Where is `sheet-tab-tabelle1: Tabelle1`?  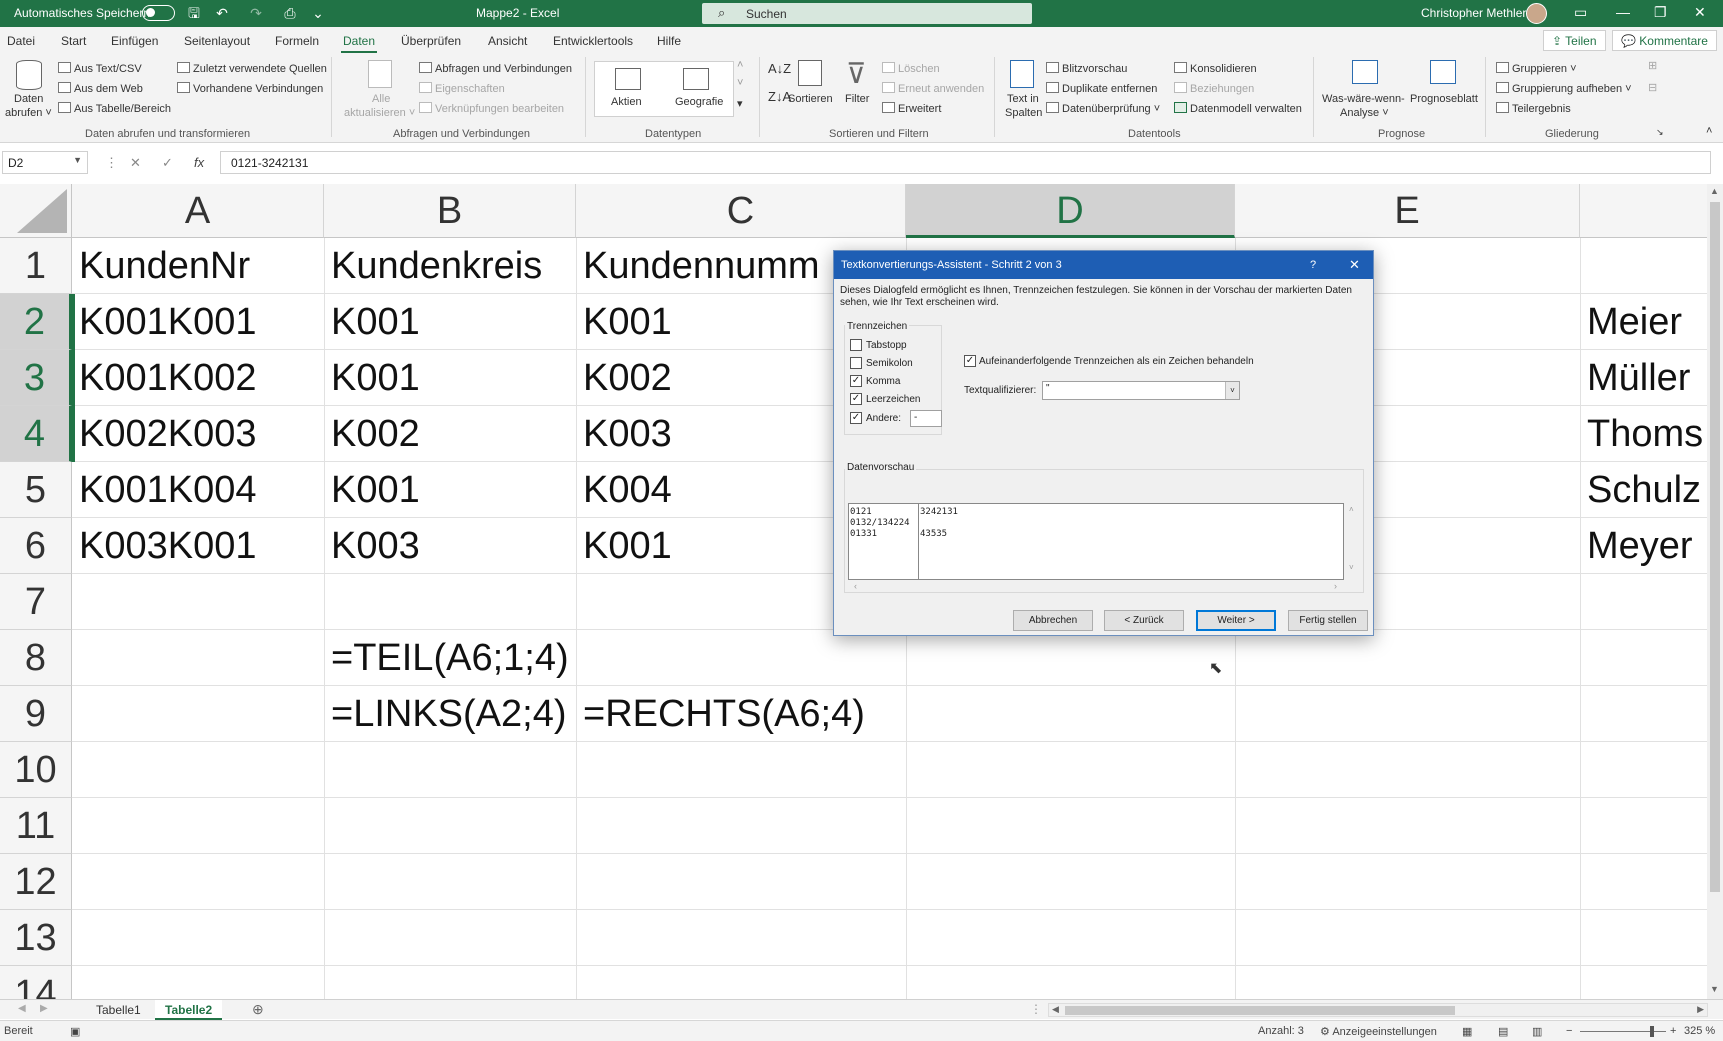
sheet-tab-tabelle1: Tabelle1 is located at coordinates (118, 1010).